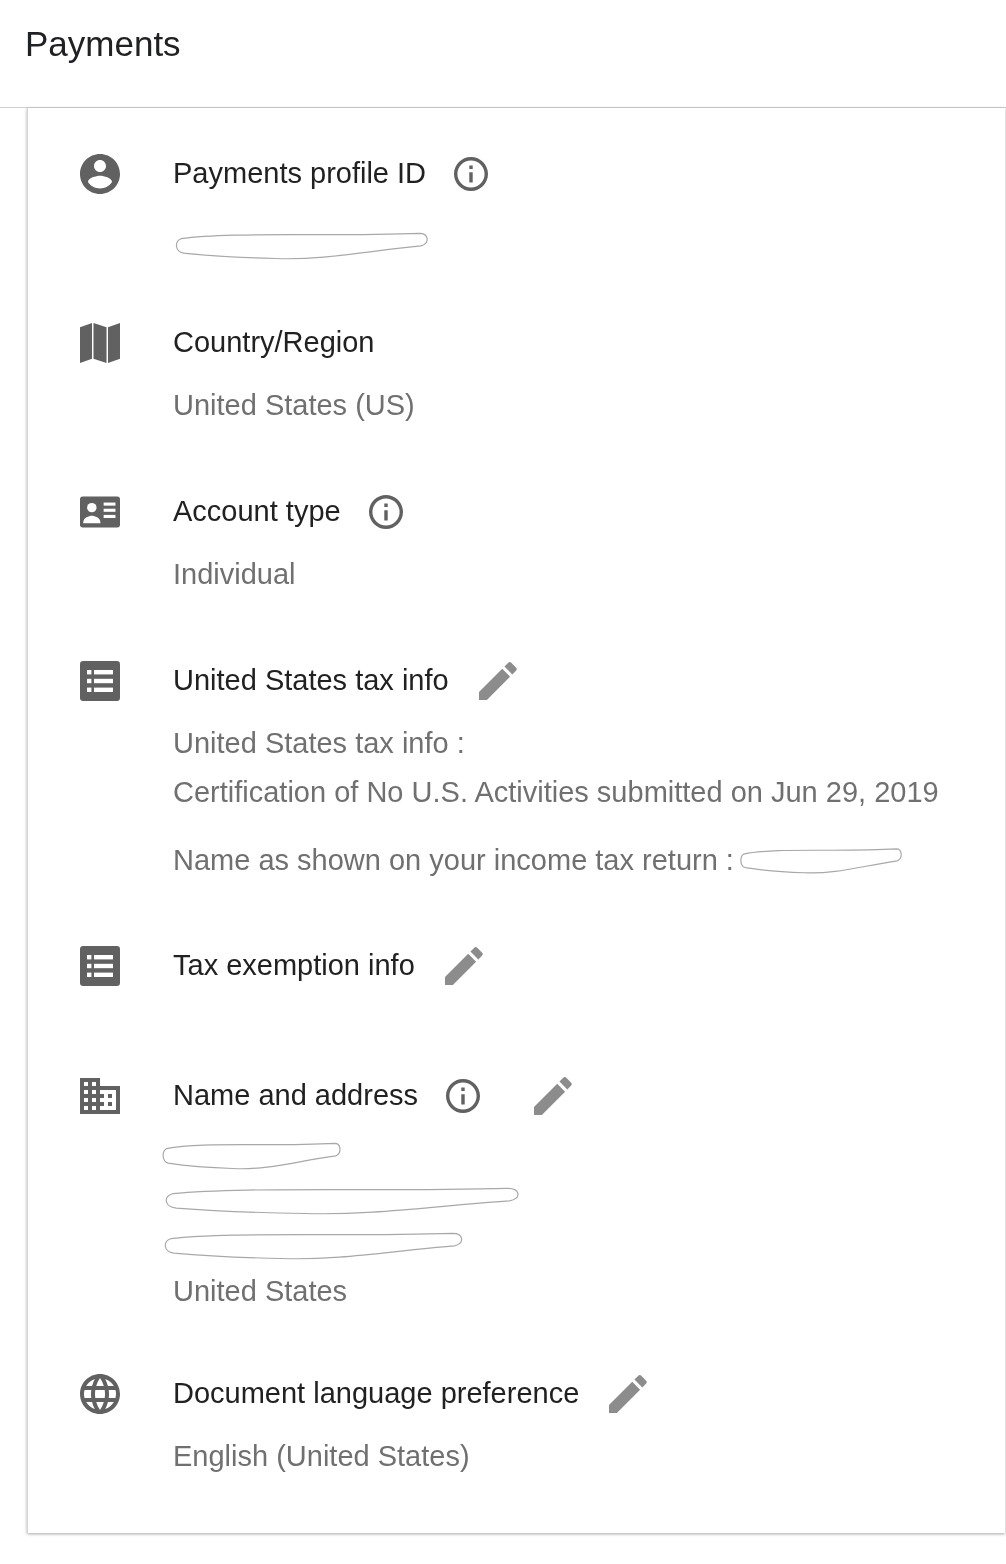 The width and height of the screenshot is (1006, 1564). What do you see at coordinates (300, 174) in the screenshot?
I see `section-title: Payments profile ID` at bounding box center [300, 174].